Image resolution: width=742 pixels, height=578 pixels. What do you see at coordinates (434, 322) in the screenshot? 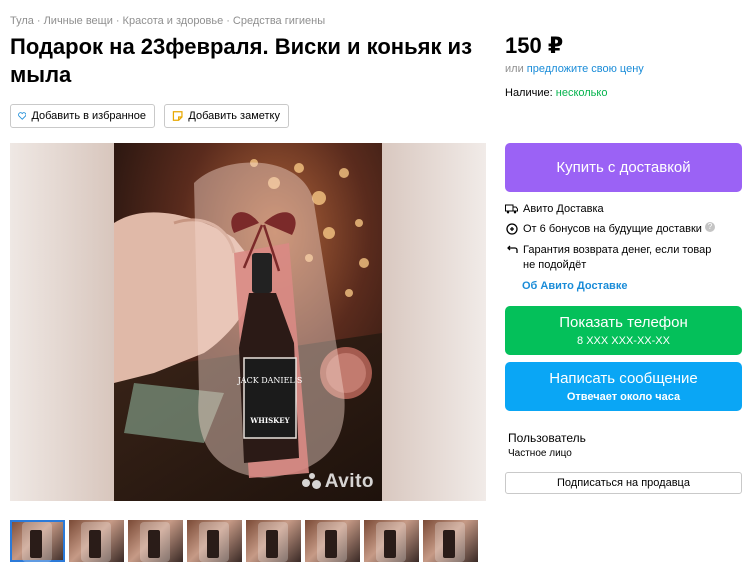
I see `photo-blur-right` at bounding box center [434, 322].